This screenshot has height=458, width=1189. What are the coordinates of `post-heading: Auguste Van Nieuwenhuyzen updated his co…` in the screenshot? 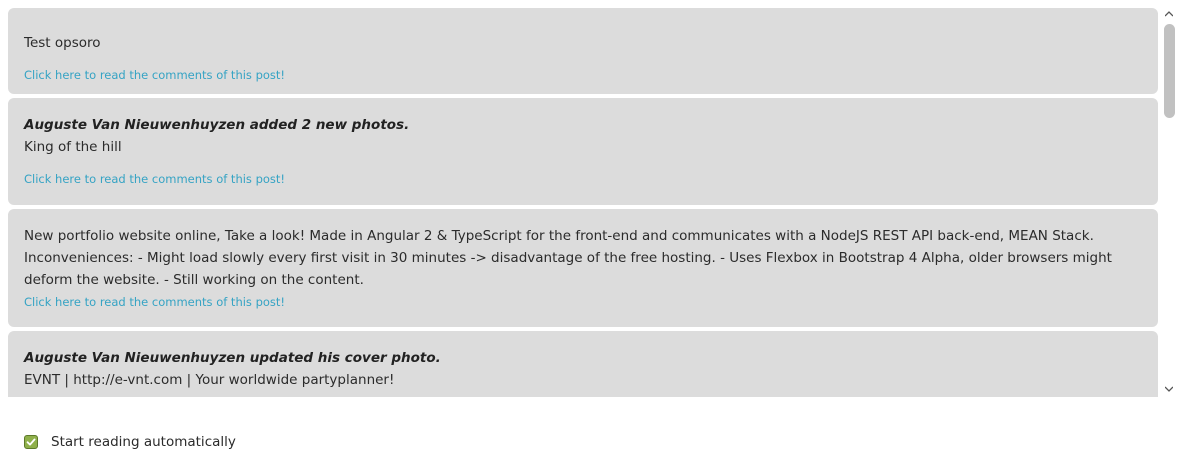 It's located at (232, 358).